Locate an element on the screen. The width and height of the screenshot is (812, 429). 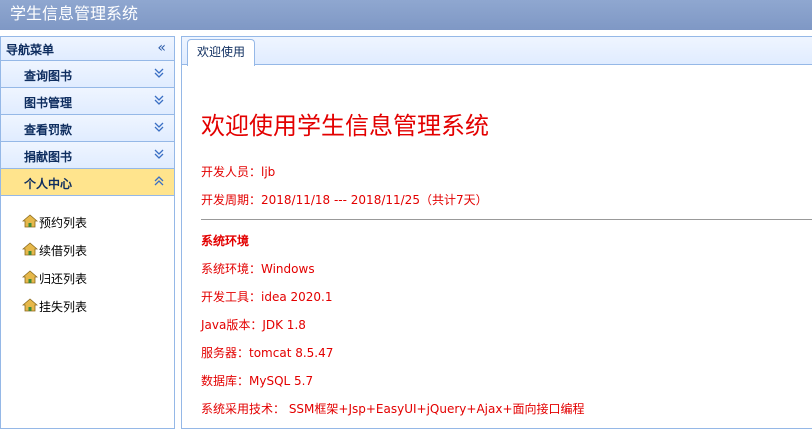
accordion-book-management: 图书管理 is located at coordinates (87, 101).